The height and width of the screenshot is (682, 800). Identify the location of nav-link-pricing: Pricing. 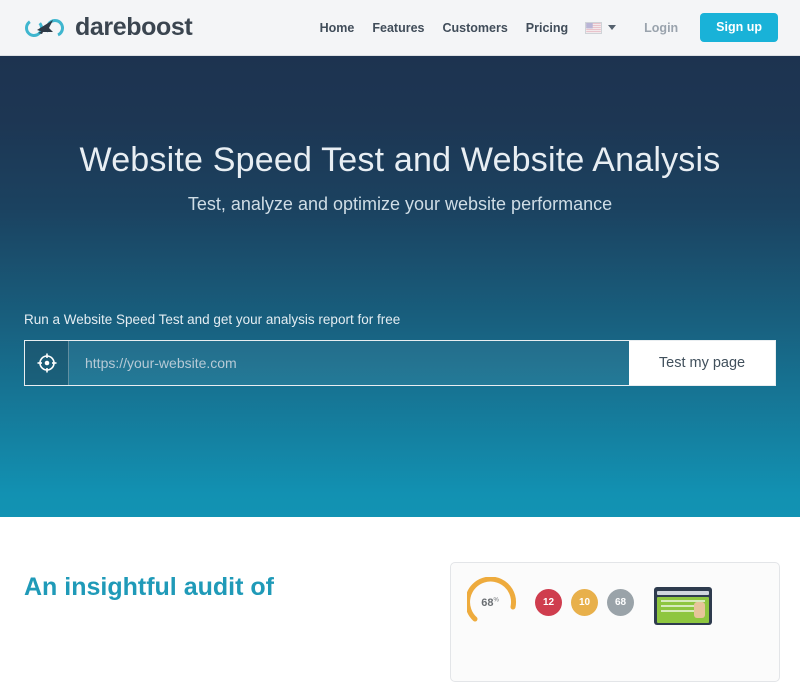
(547, 28).